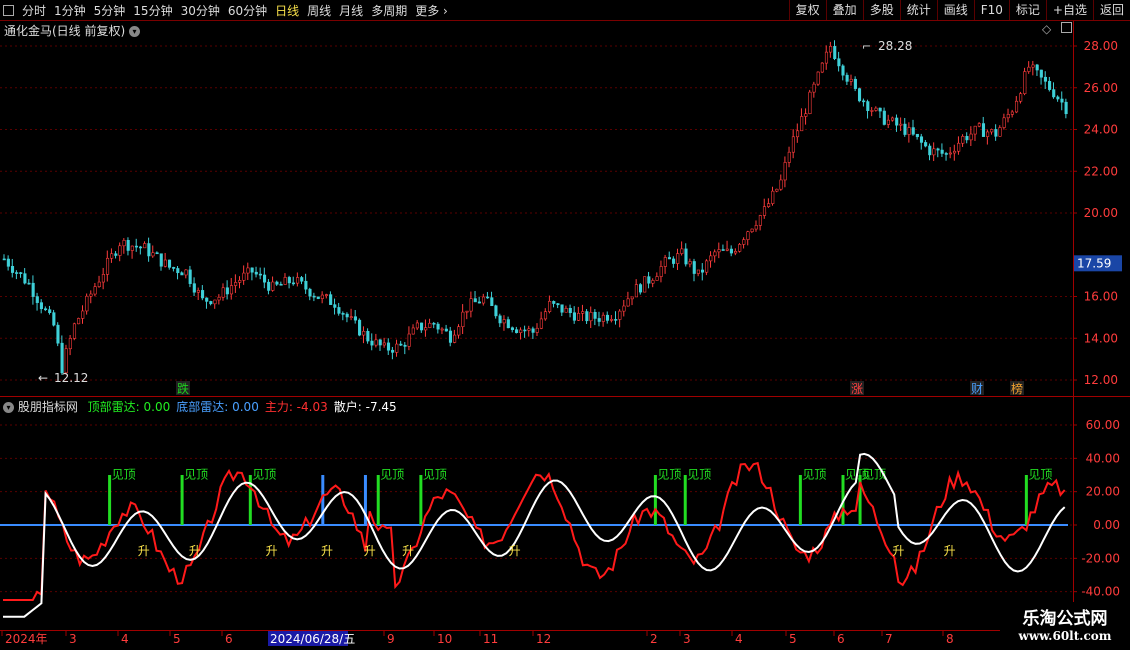 Image resolution: width=1130 pixels, height=650 pixels. I want to click on y-tick-label: 14.00, so click(1101, 338).